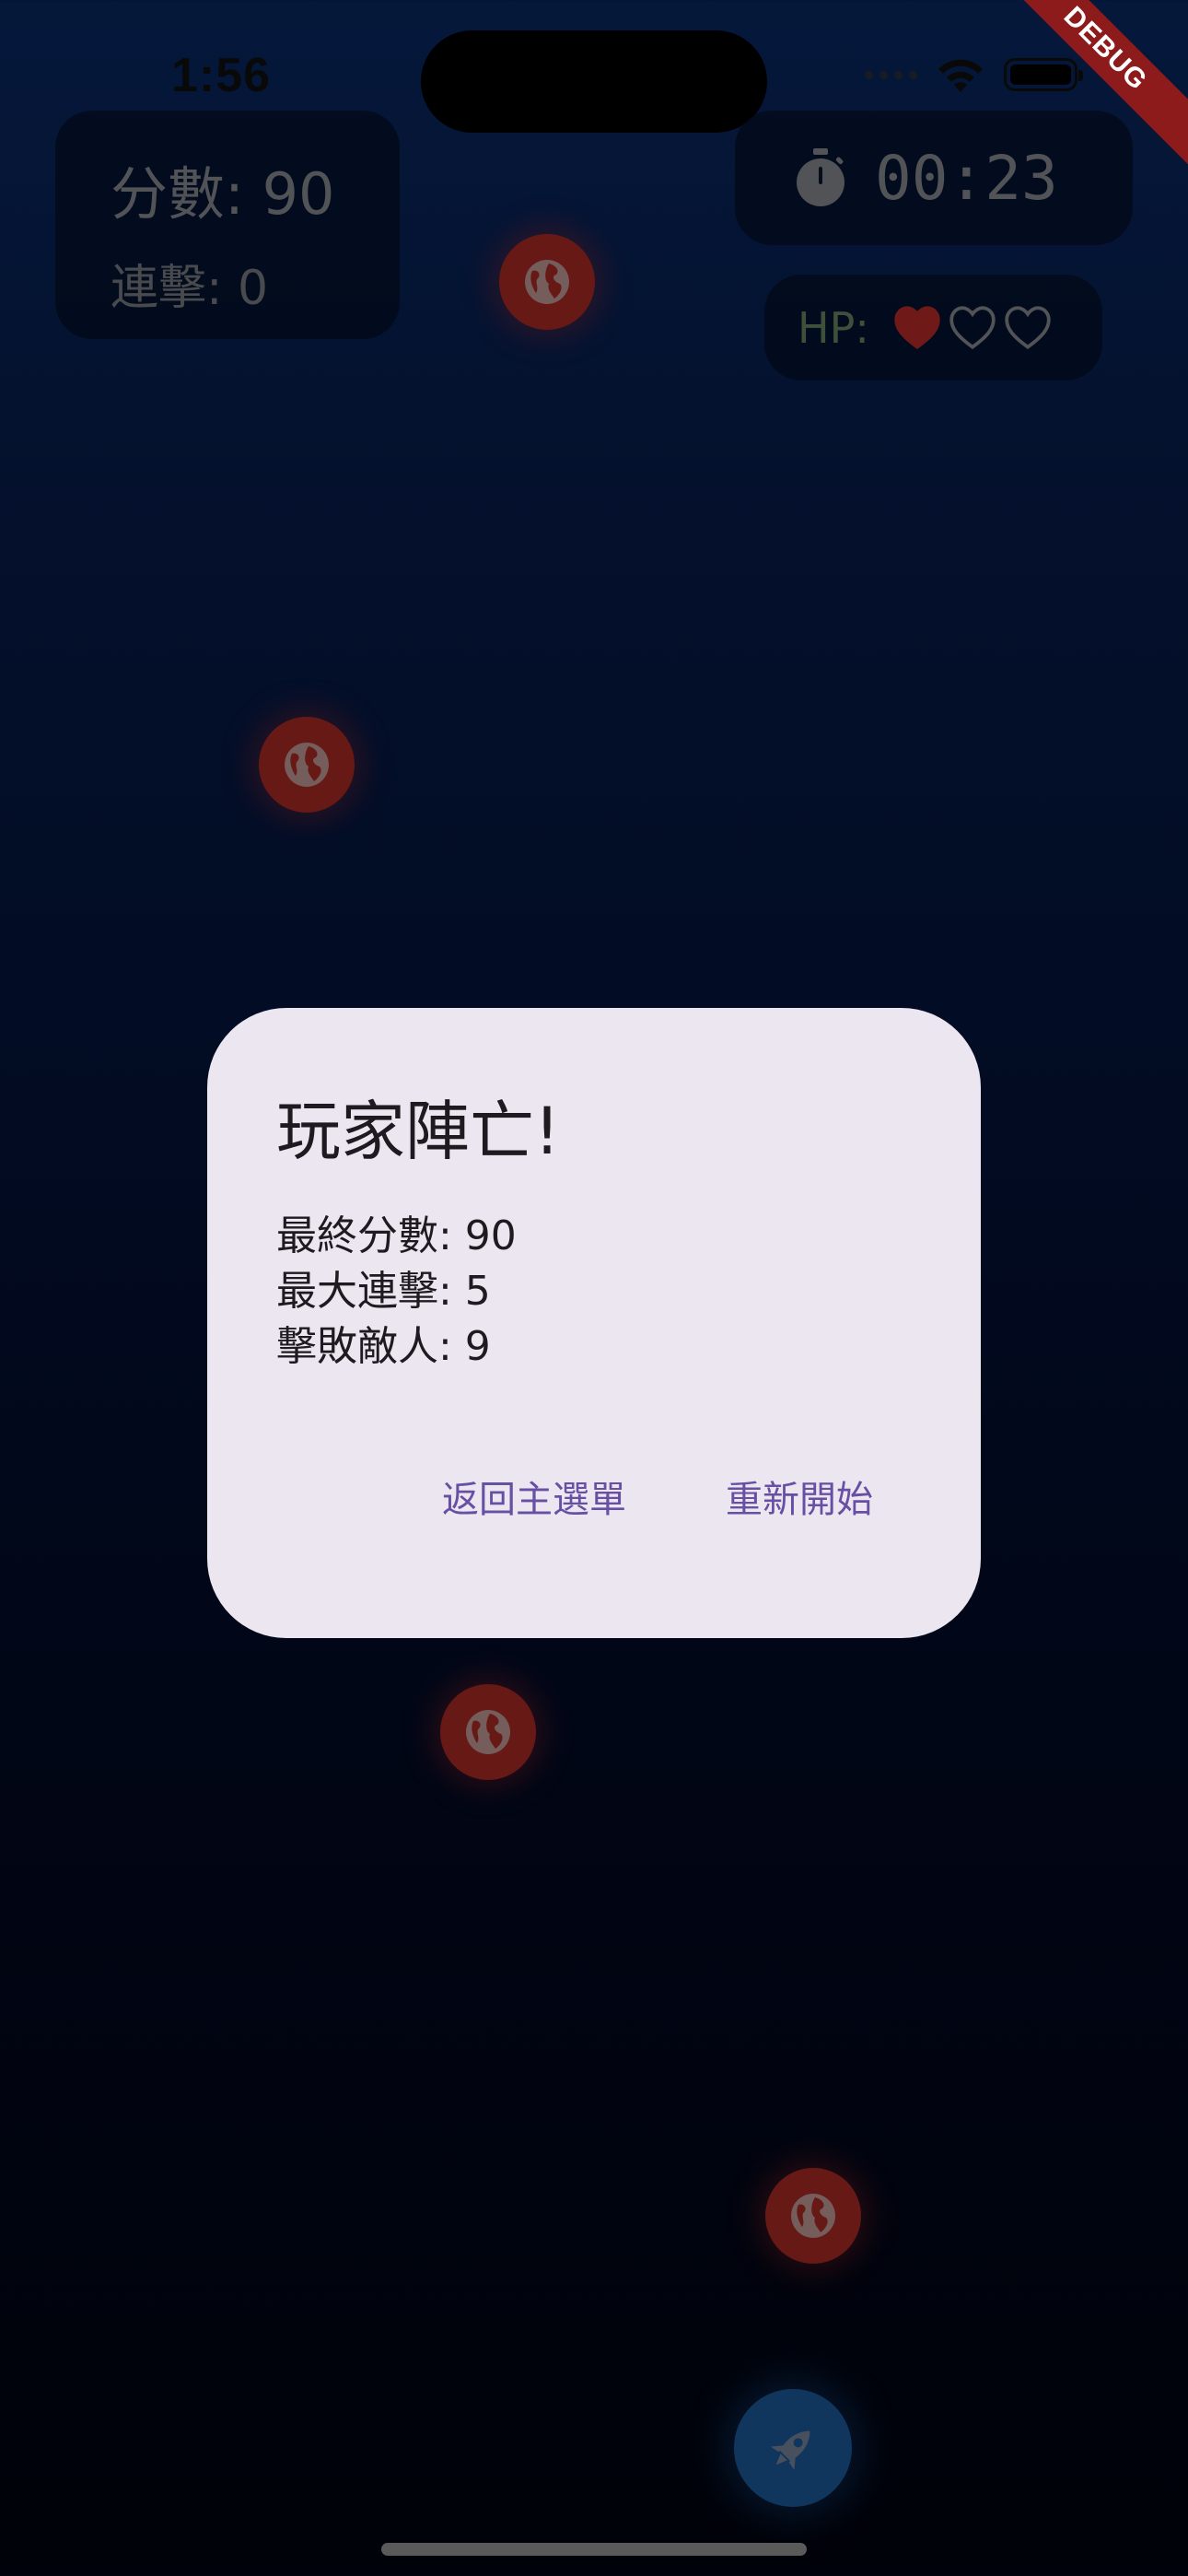 The image size is (1188, 2576). I want to click on restart-button: 重新開始, so click(799, 1500).